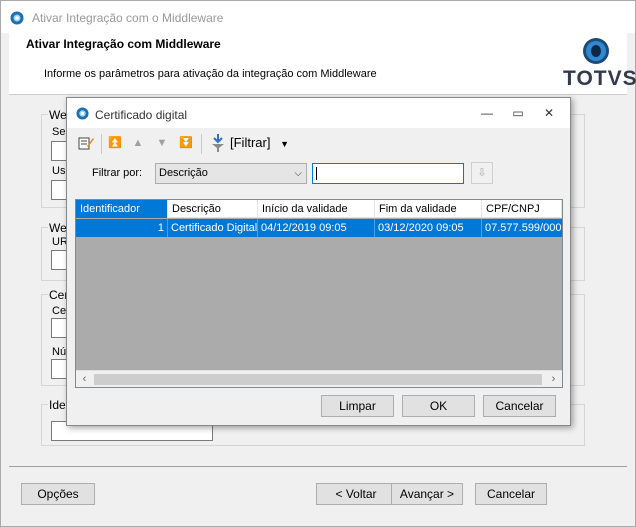  What do you see at coordinates (549, 113) in the screenshot?
I see `close-icon: ✕` at bounding box center [549, 113].